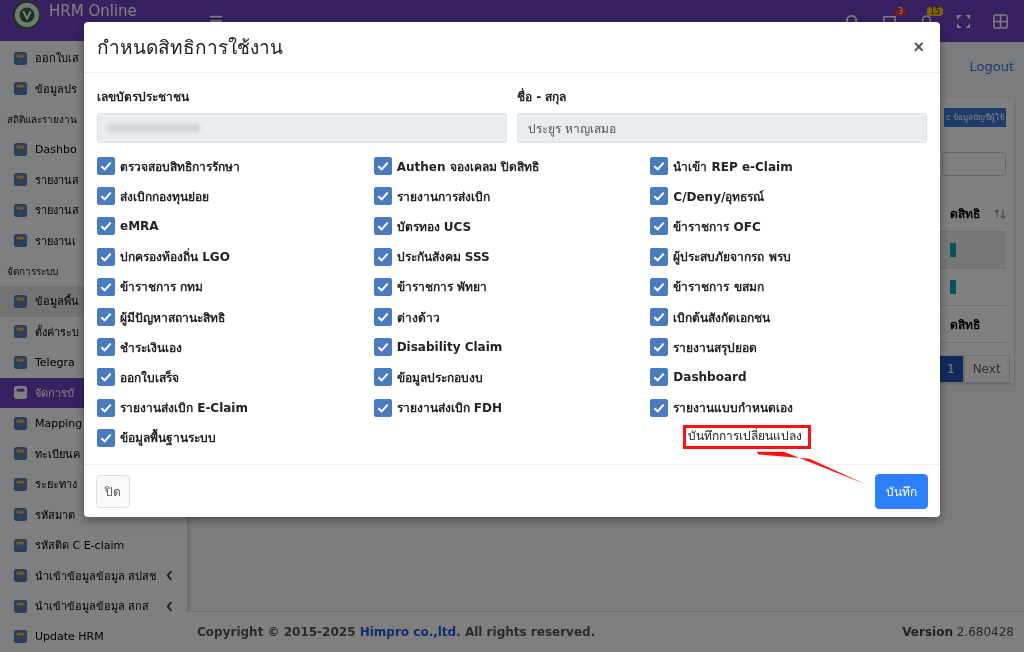 The image size is (1024, 652). What do you see at coordinates (441, 288) in the screenshot?
I see `permission-label: ข้าราชการ พัทยา` at bounding box center [441, 288].